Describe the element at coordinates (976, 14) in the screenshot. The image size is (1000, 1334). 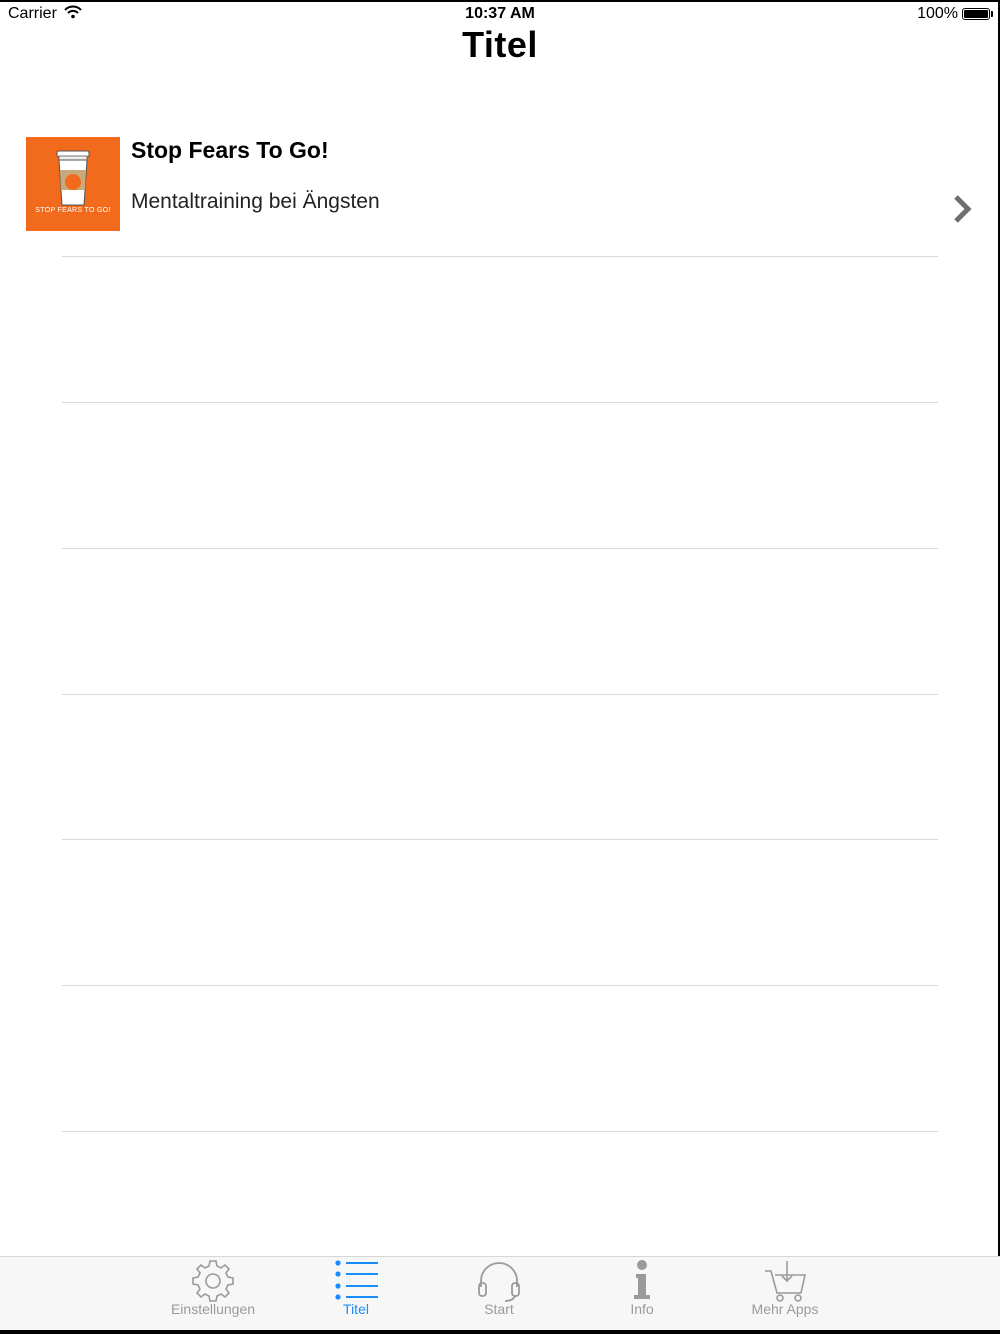
I see `battery-icon` at that location.